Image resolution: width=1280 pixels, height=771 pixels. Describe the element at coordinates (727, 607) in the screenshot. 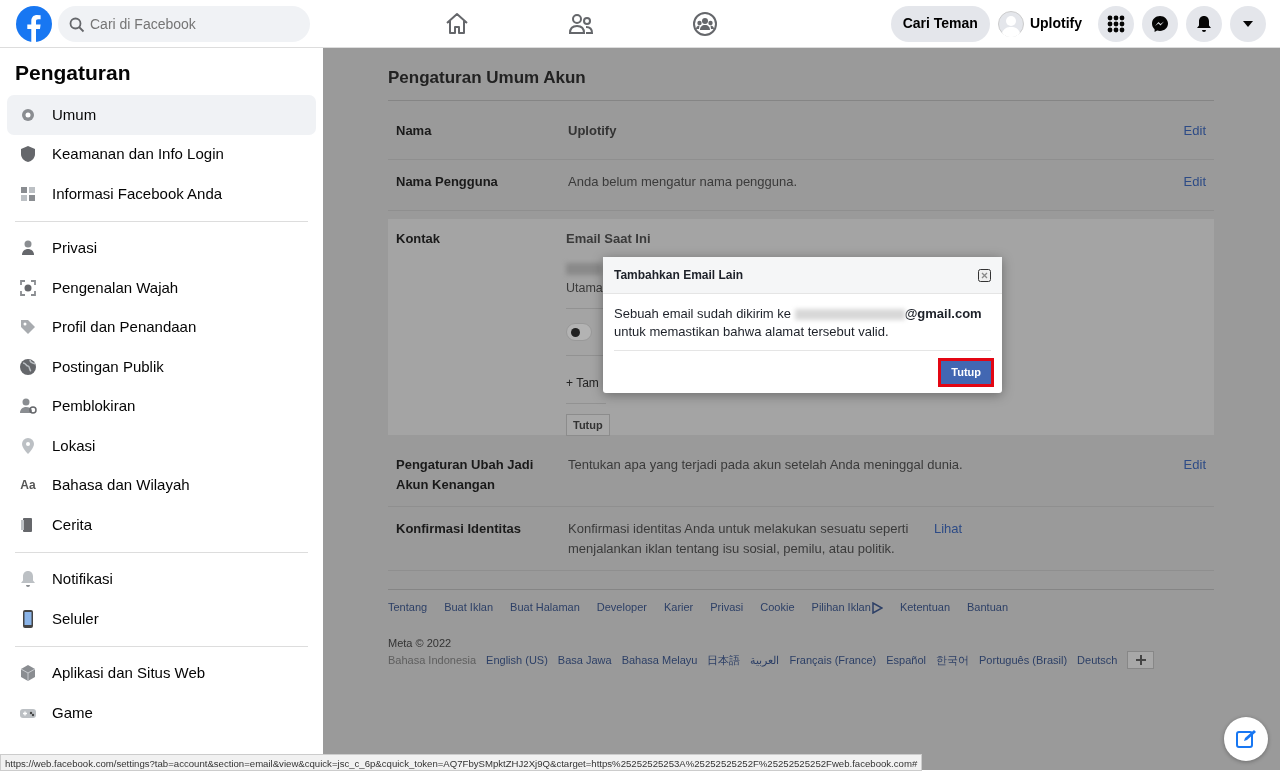

I see `footer-link: Privasi` at that location.